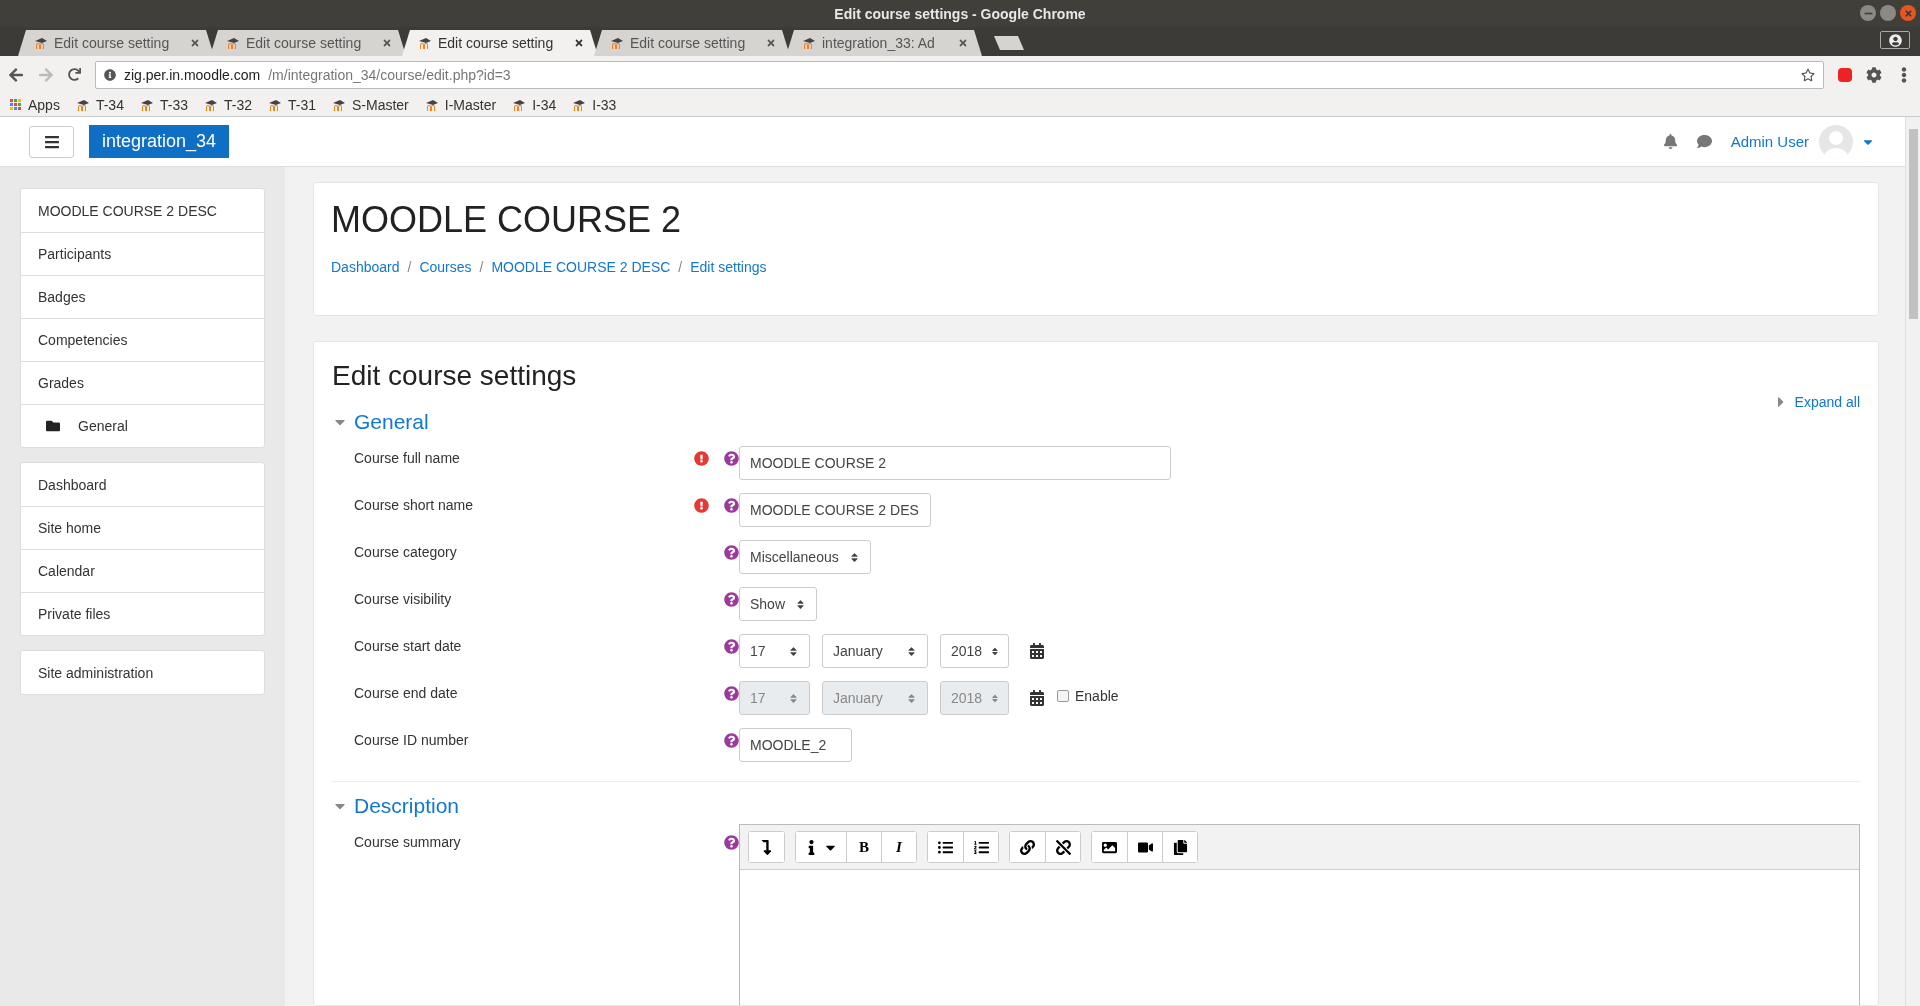  What do you see at coordinates (884, 43) in the screenshot?
I see `browser-tab: integration_33: Ad` at bounding box center [884, 43].